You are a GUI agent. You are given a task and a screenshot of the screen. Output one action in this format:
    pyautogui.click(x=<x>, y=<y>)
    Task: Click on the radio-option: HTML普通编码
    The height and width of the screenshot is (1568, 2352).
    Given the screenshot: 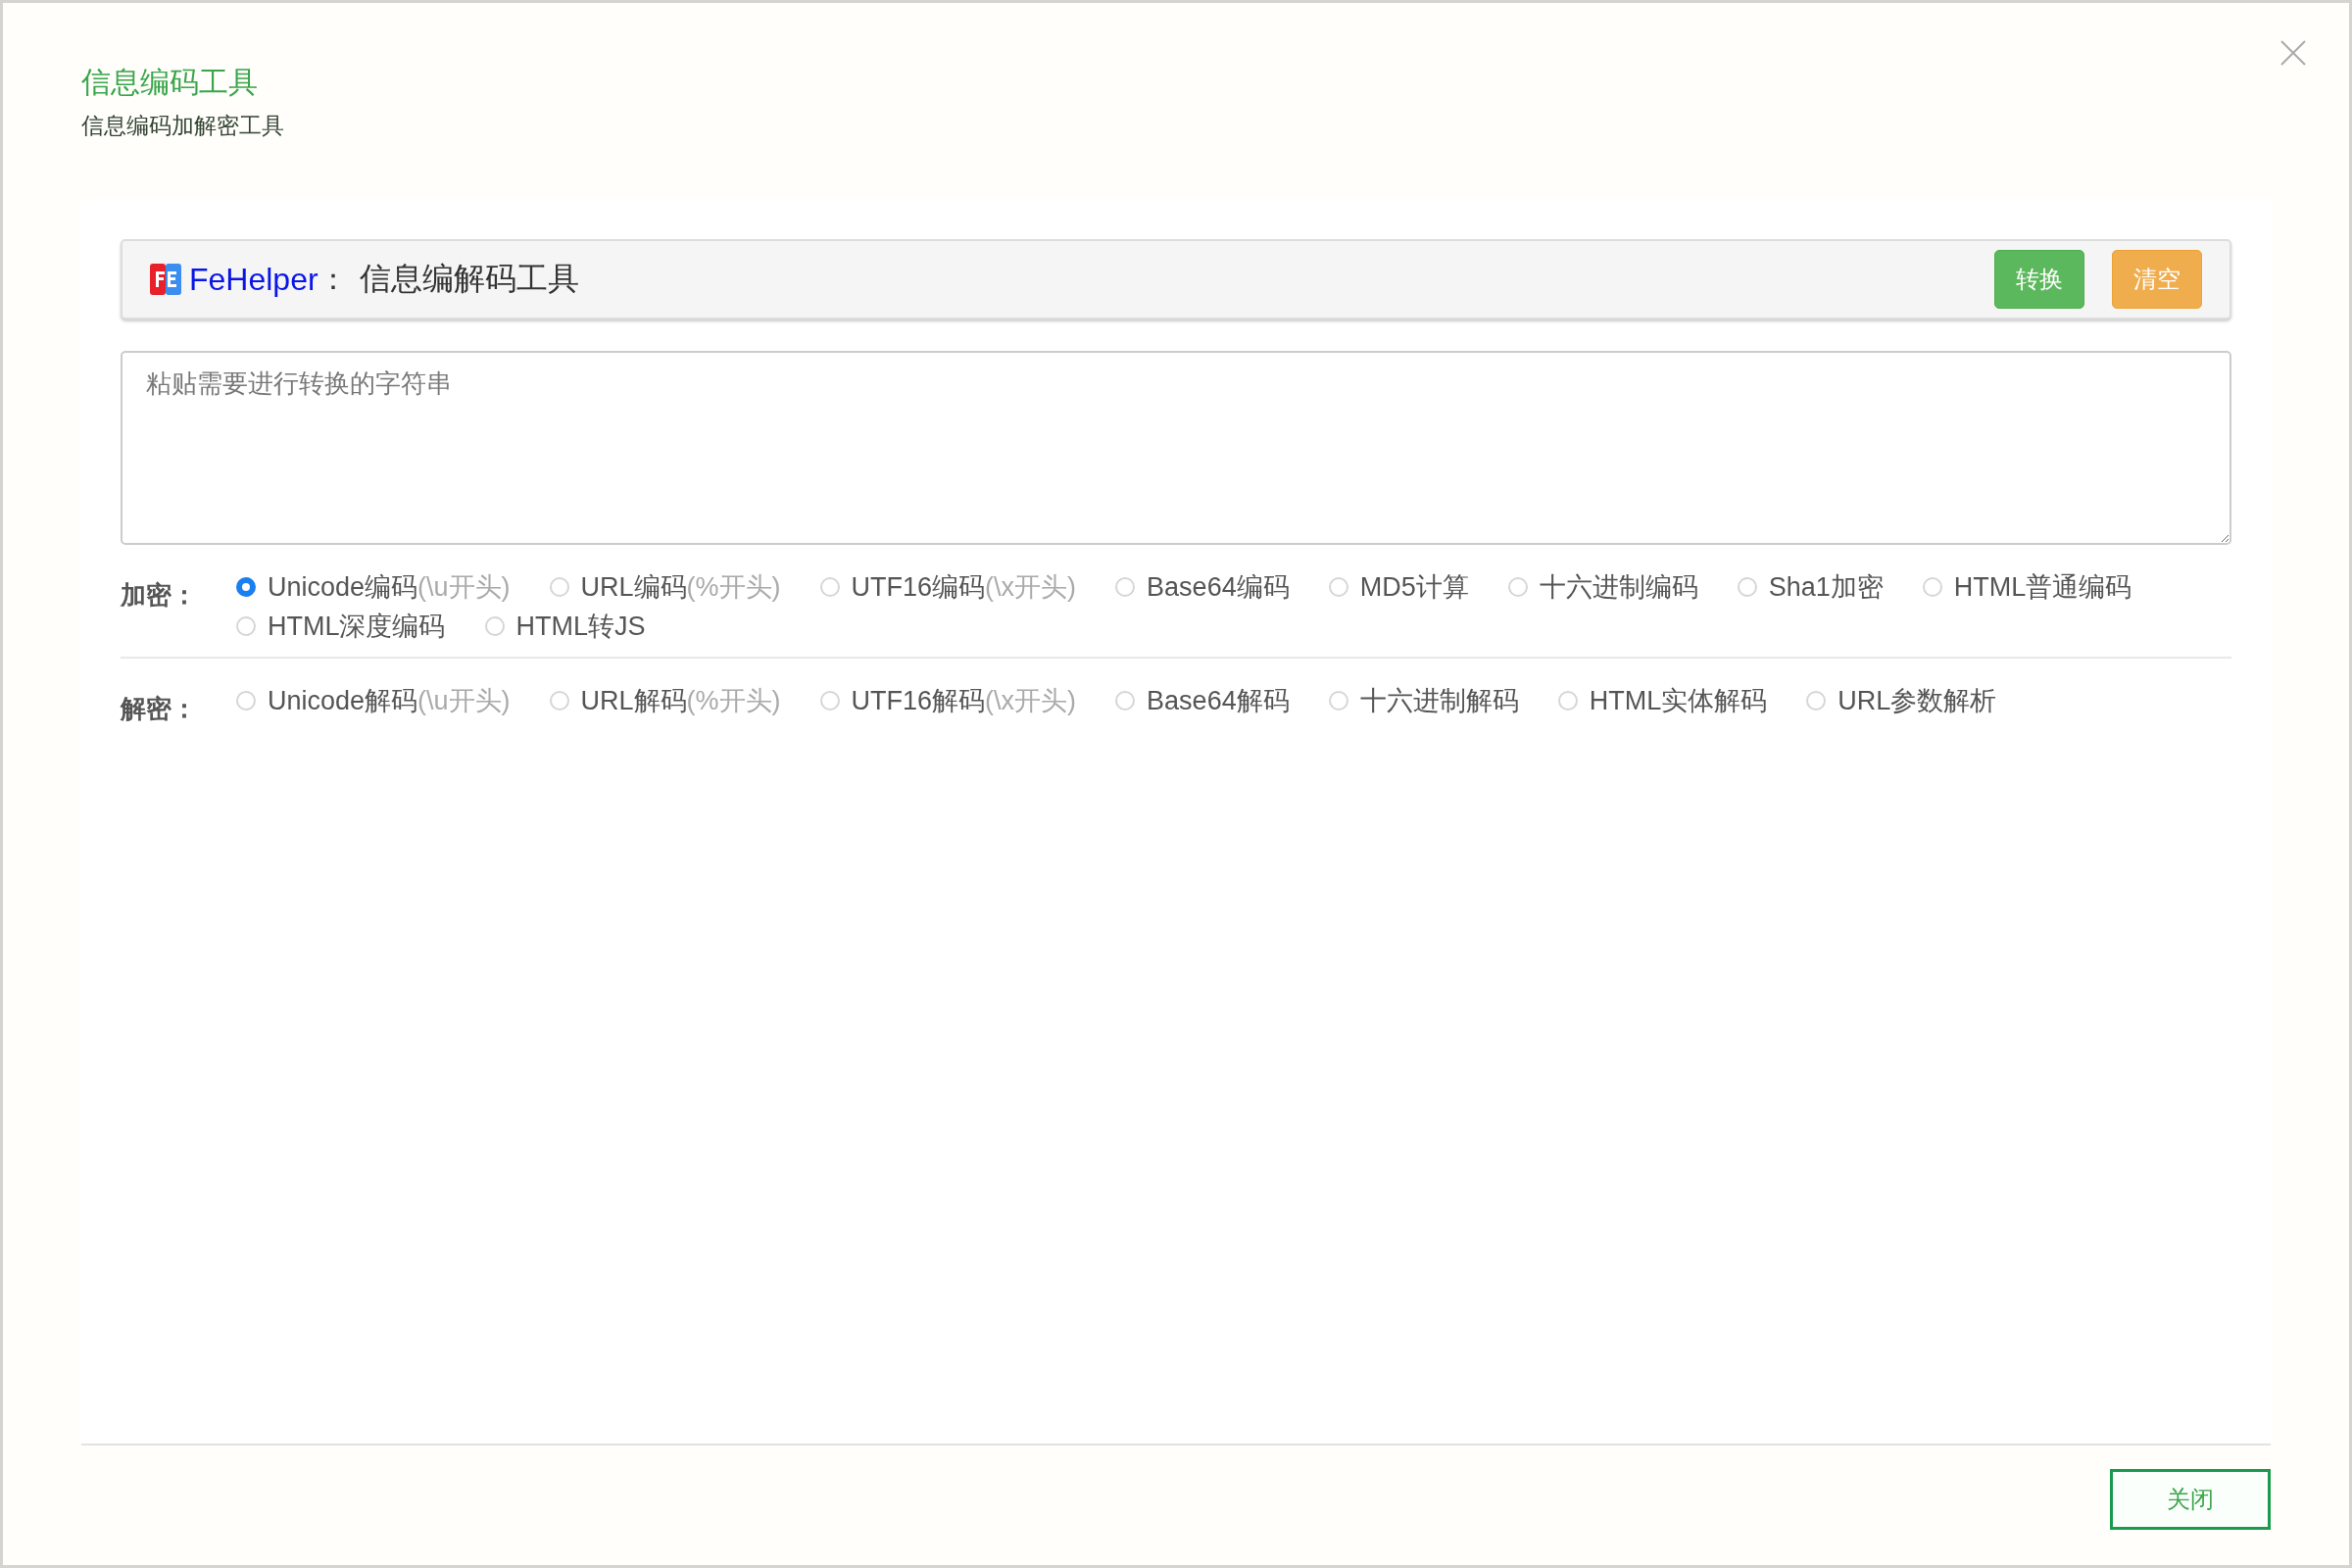 What is the action you would take?
    pyautogui.click(x=2027, y=587)
    